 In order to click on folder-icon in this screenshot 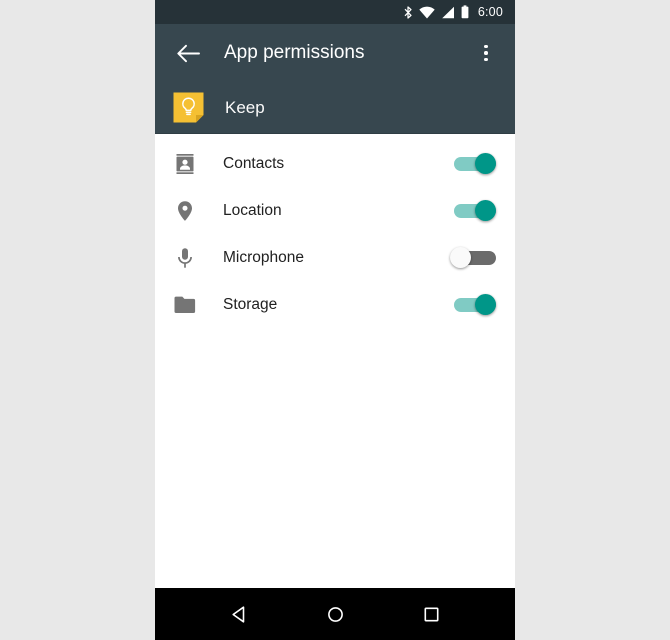, I will do `click(185, 305)`.